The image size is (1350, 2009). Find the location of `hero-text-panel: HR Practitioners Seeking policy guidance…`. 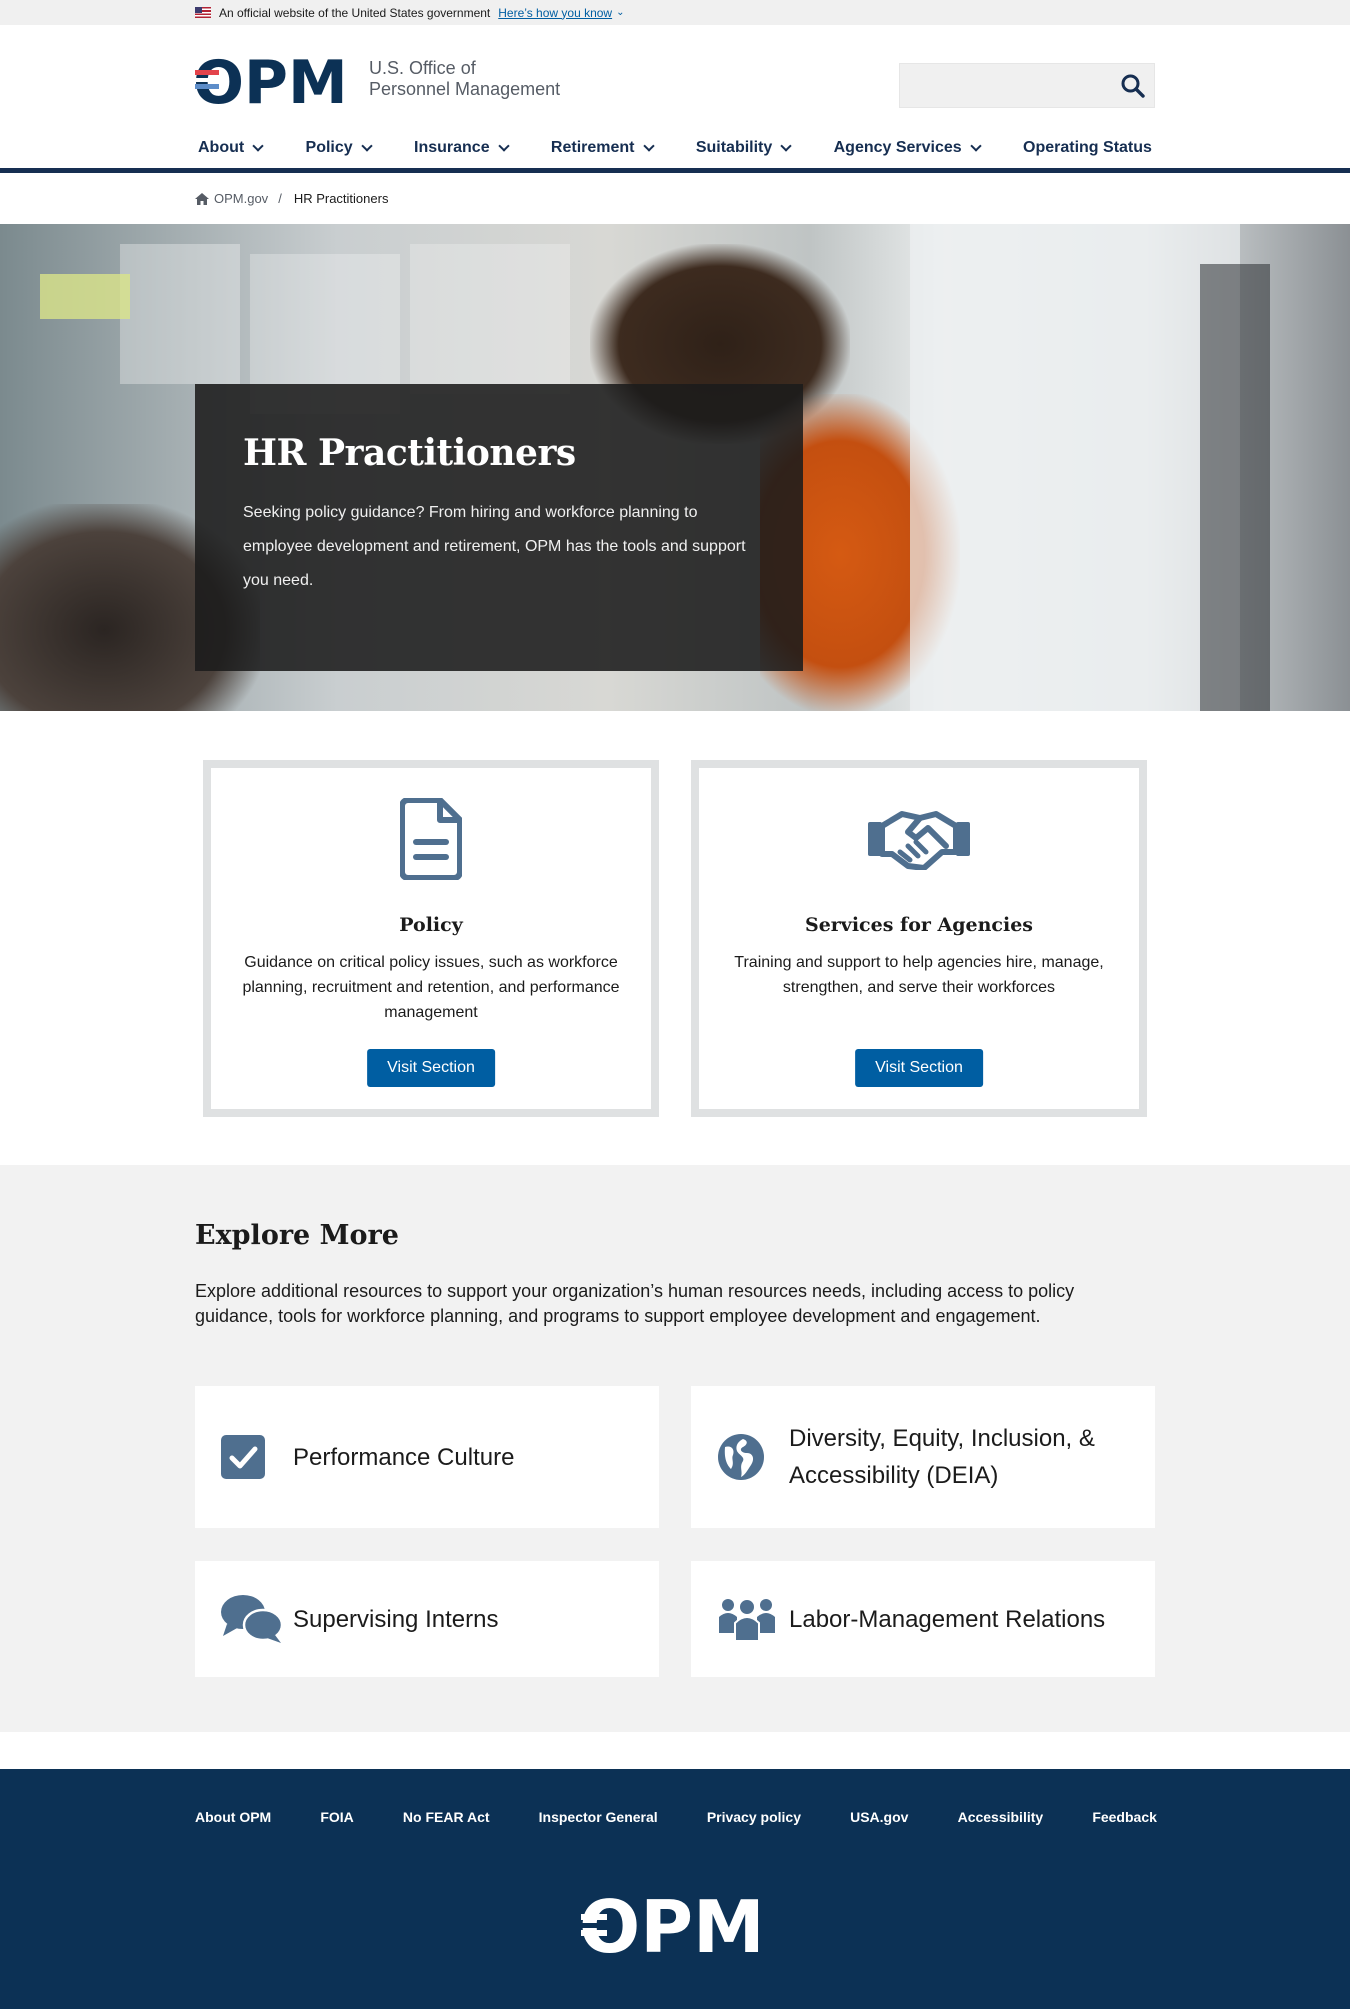

hero-text-panel: HR Practitioners Seeking policy guidance… is located at coordinates (499, 527).